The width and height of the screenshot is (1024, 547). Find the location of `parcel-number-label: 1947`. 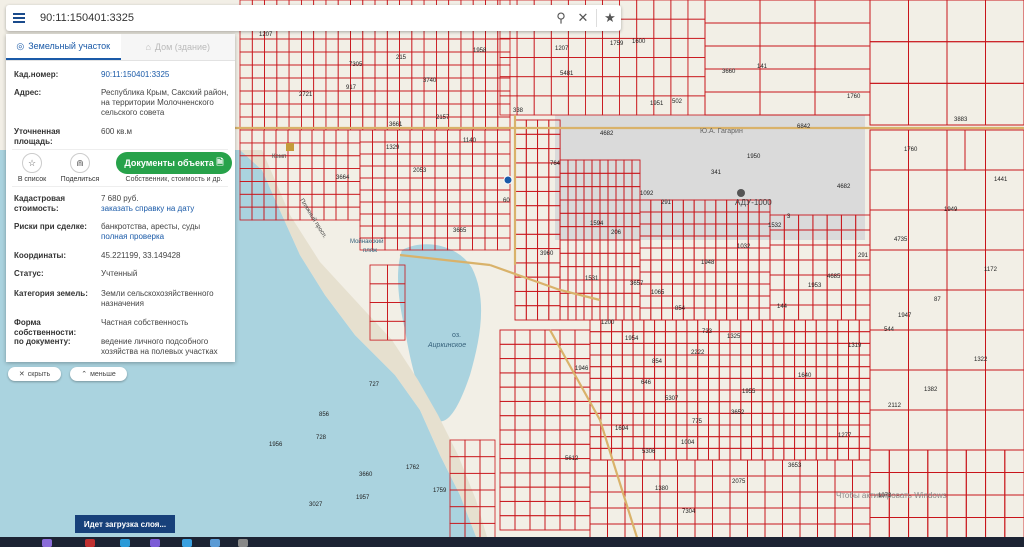

parcel-number-label: 1947 is located at coordinates (905, 316).